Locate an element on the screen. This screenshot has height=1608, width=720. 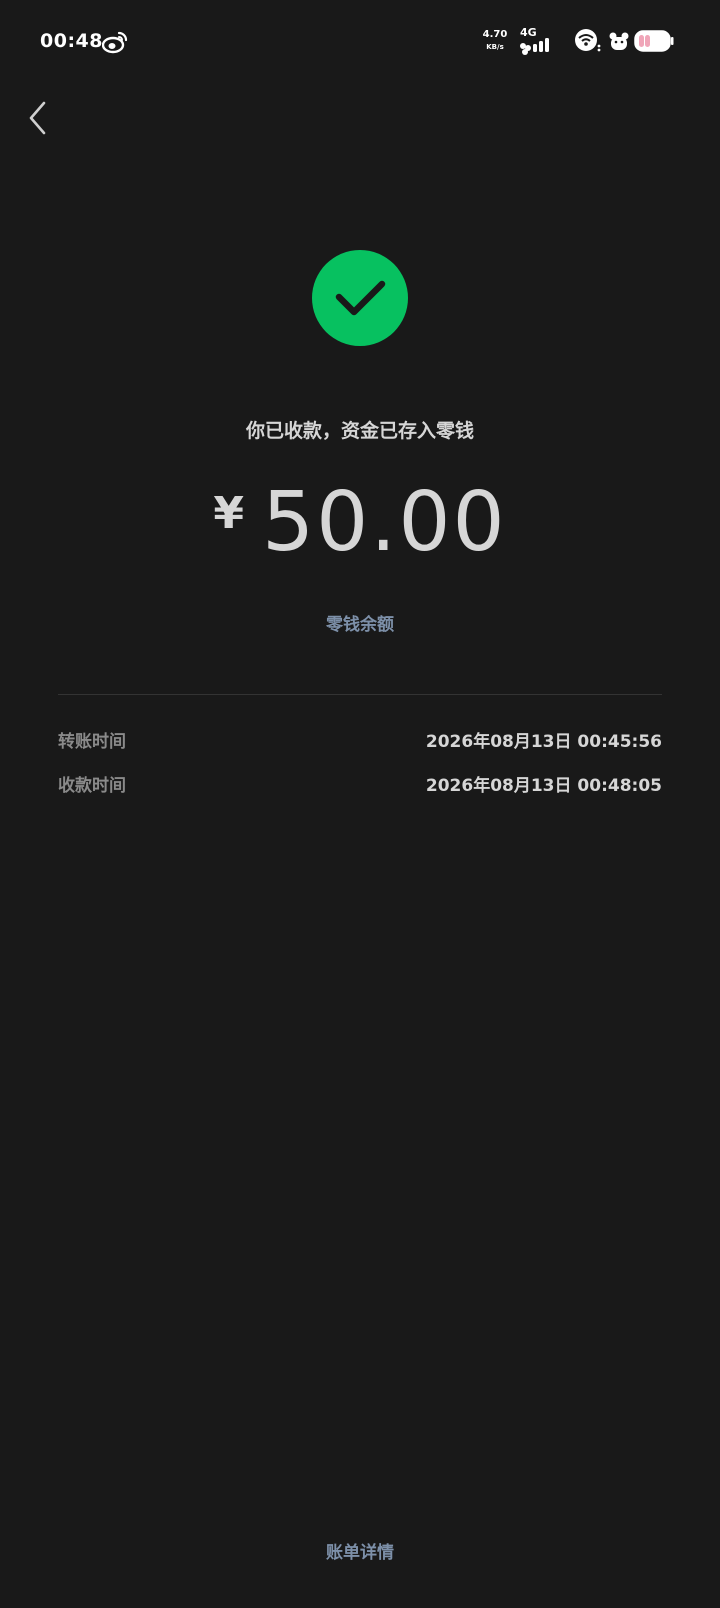
status-bar: 00:48 4.70 KB/s 4G is located at coordinates (360, 42).